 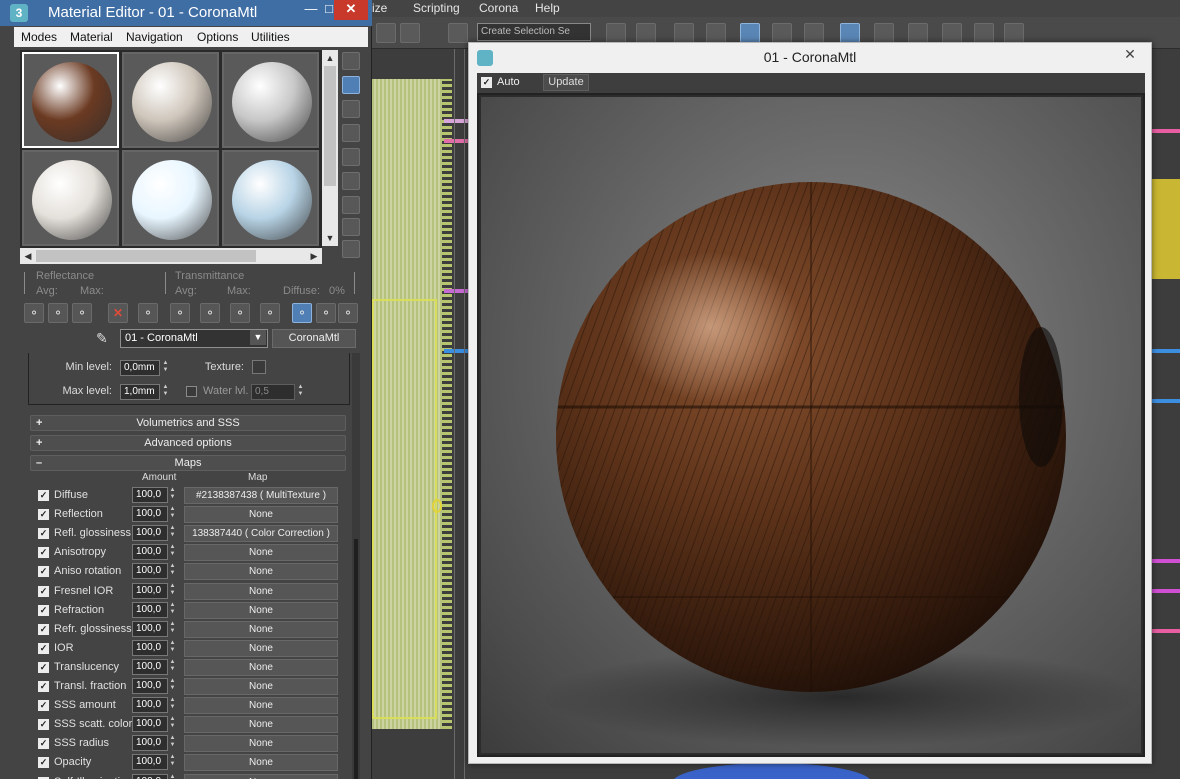 I want to click on material-map-navigator-icon, so click(x=351, y=249).